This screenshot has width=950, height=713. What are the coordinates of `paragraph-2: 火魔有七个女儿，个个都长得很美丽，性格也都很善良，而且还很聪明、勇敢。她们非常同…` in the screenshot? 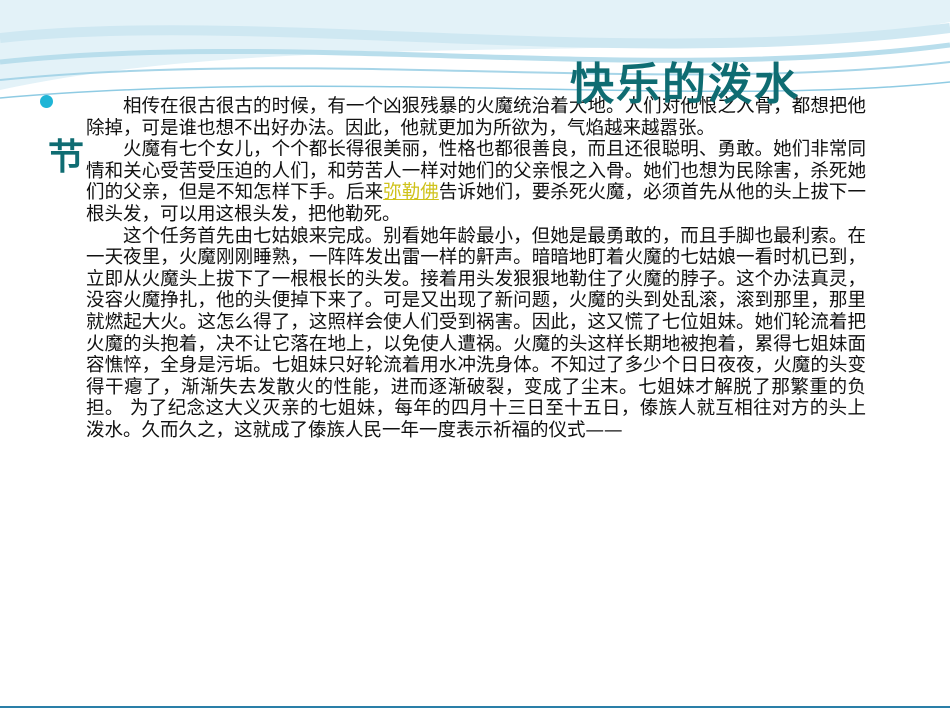 It's located at (476, 182).